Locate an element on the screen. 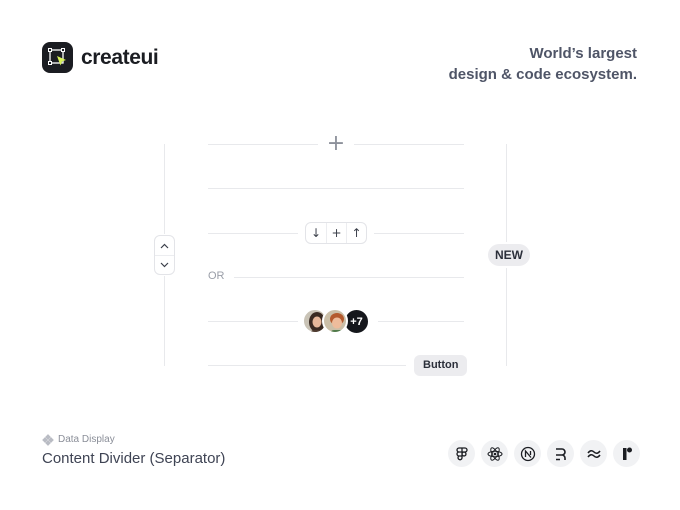 The height and width of the screenshot is (510, 680). chevron-up-icon is located at coordinates (164, 245).